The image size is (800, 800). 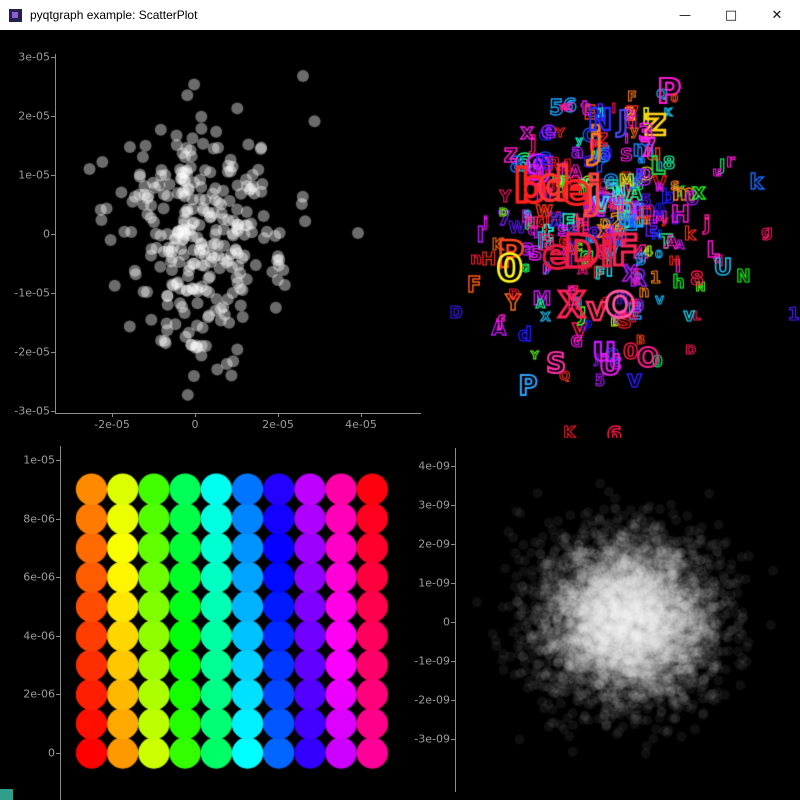 I want to click on window-controls: — □ ✕, so click(x=731, y=15).